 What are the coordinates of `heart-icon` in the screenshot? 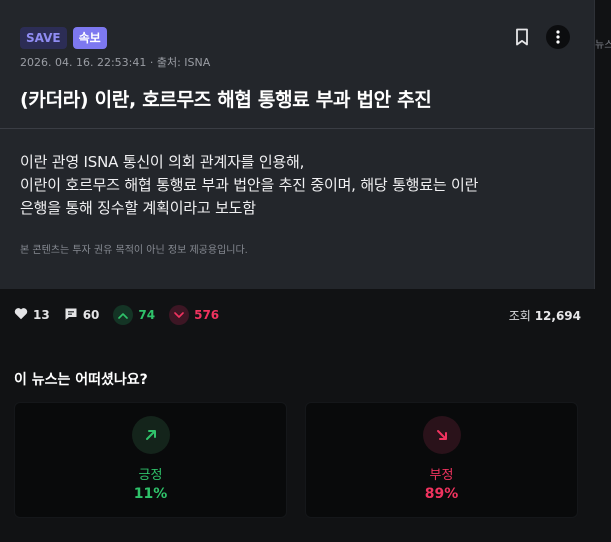 It's located at (21, 315).